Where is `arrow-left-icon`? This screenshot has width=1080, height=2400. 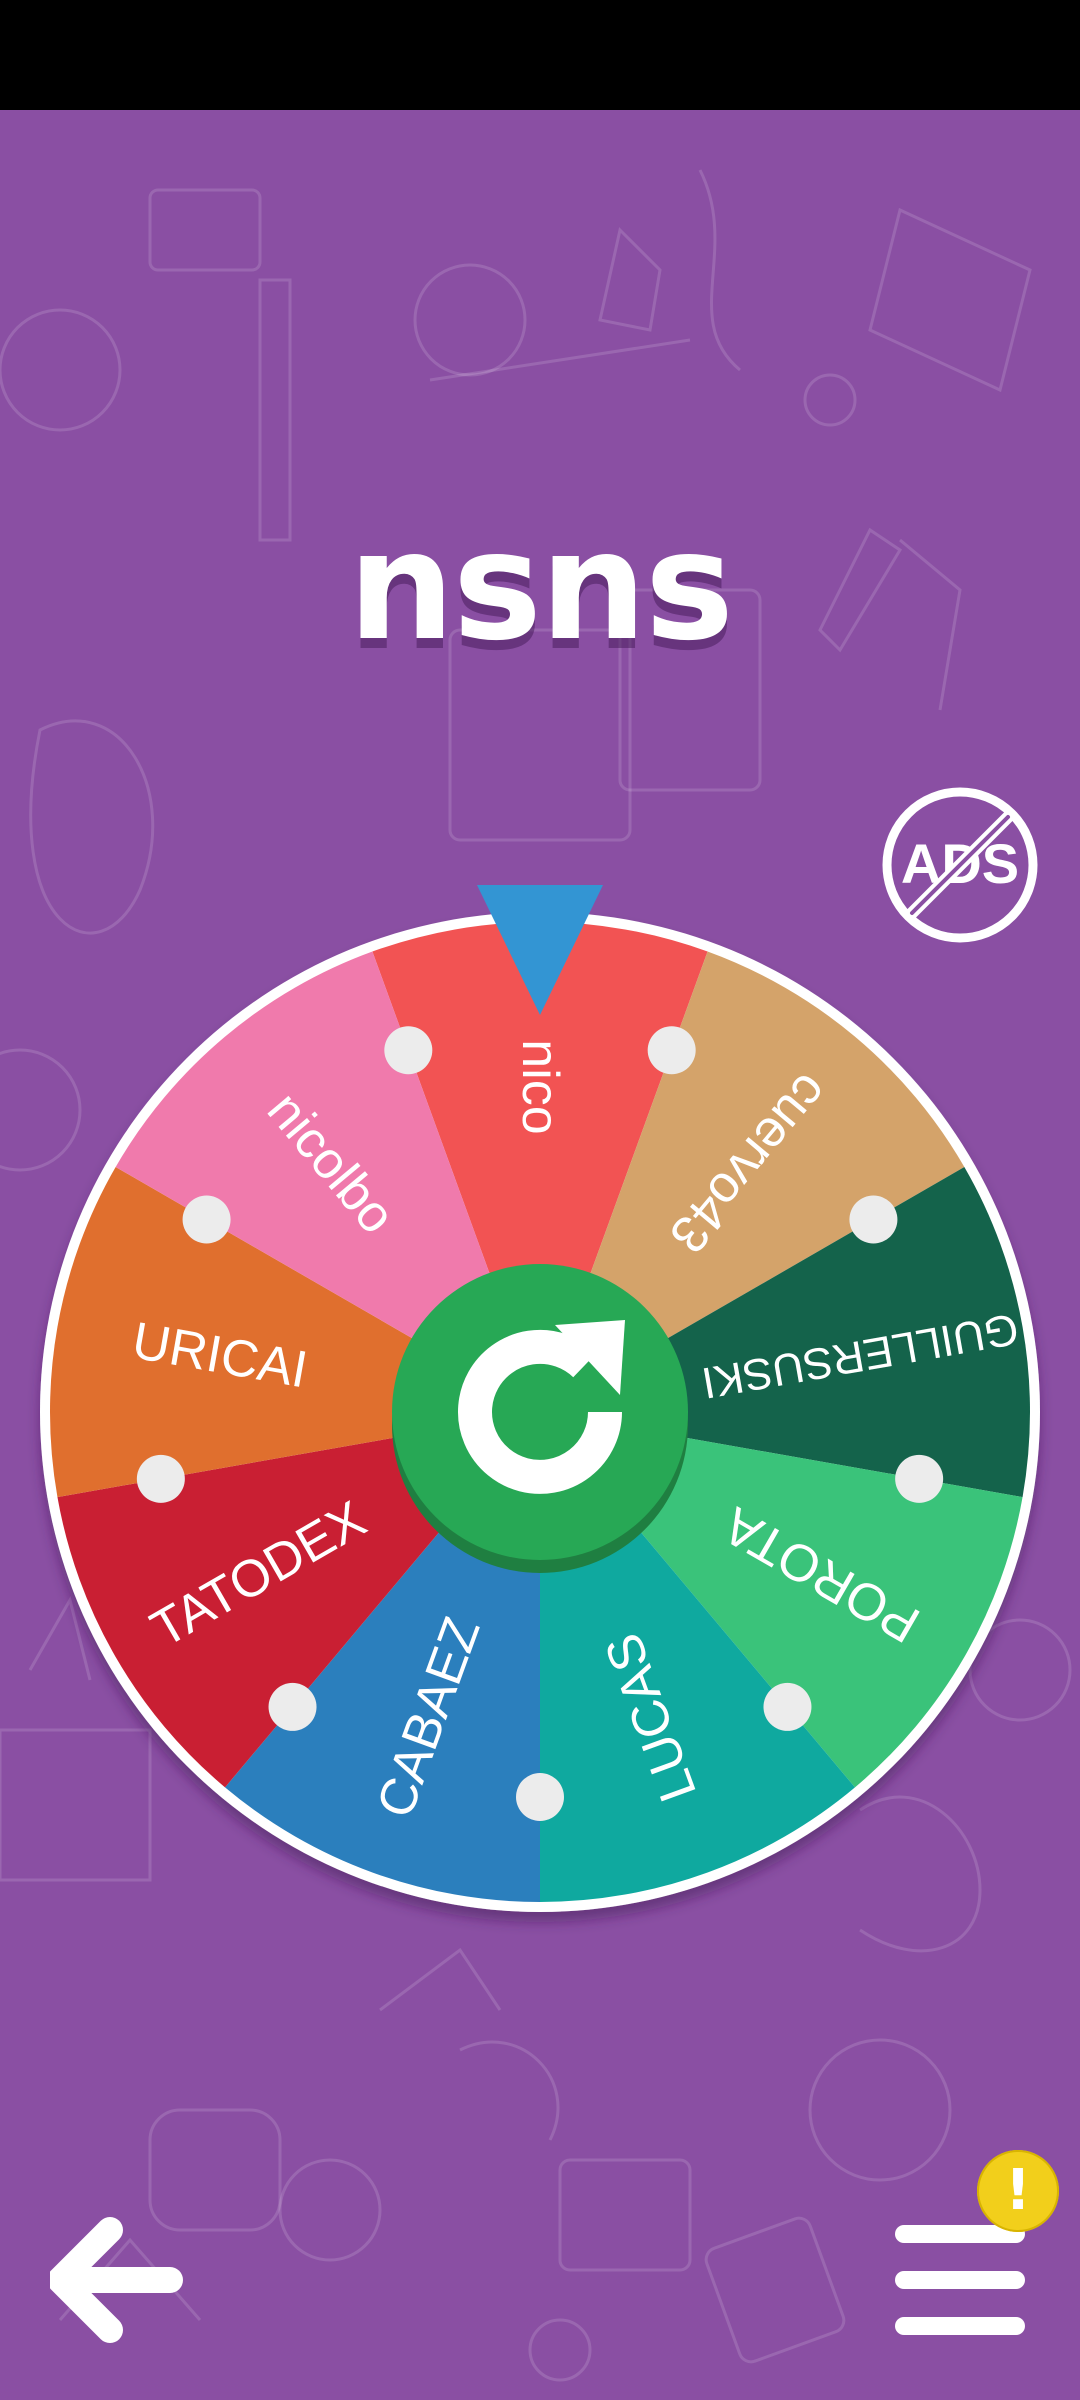
arrow-left-icon is located at coordinates (116, 2280).